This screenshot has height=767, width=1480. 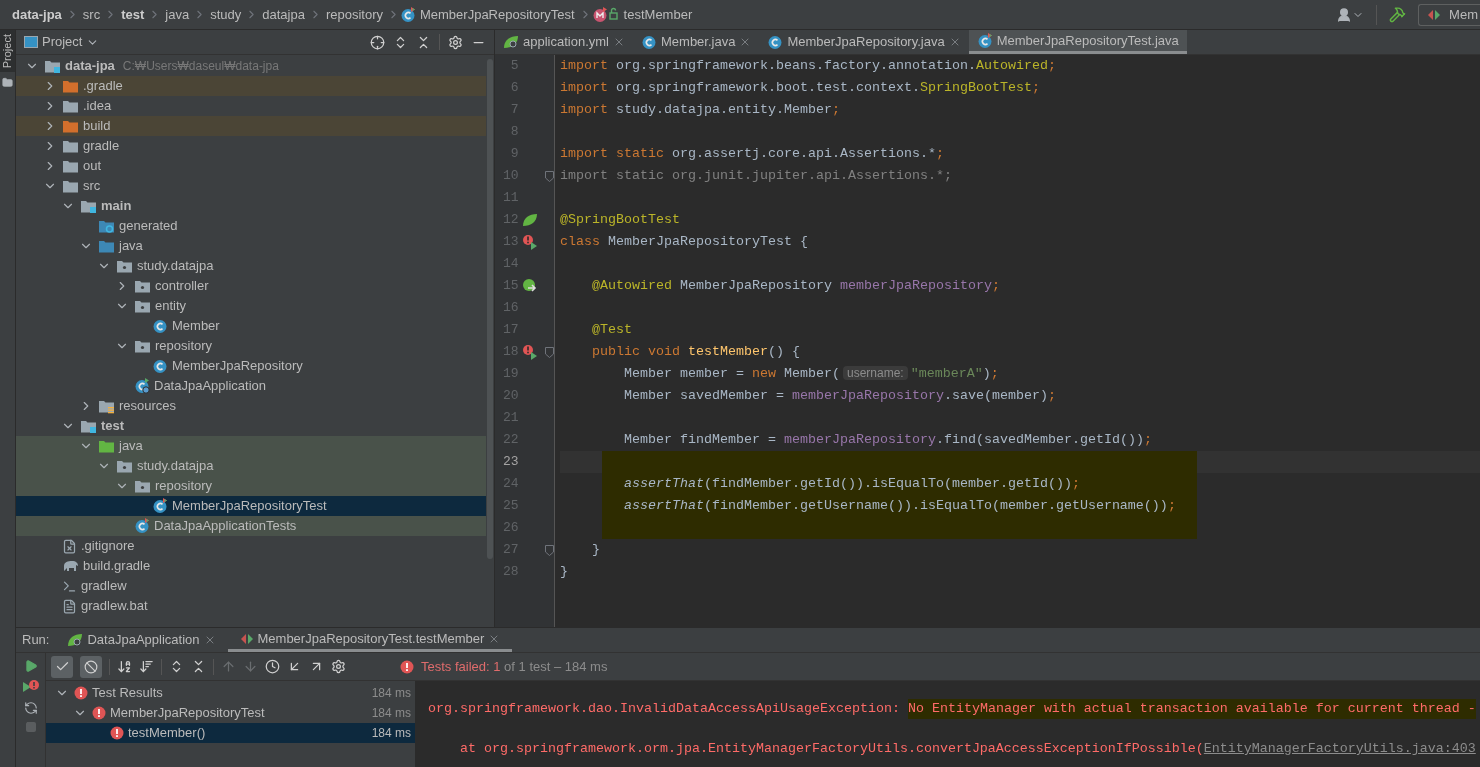 I want to click on toggle-auto-test-icon, so click(x=30, y=708).